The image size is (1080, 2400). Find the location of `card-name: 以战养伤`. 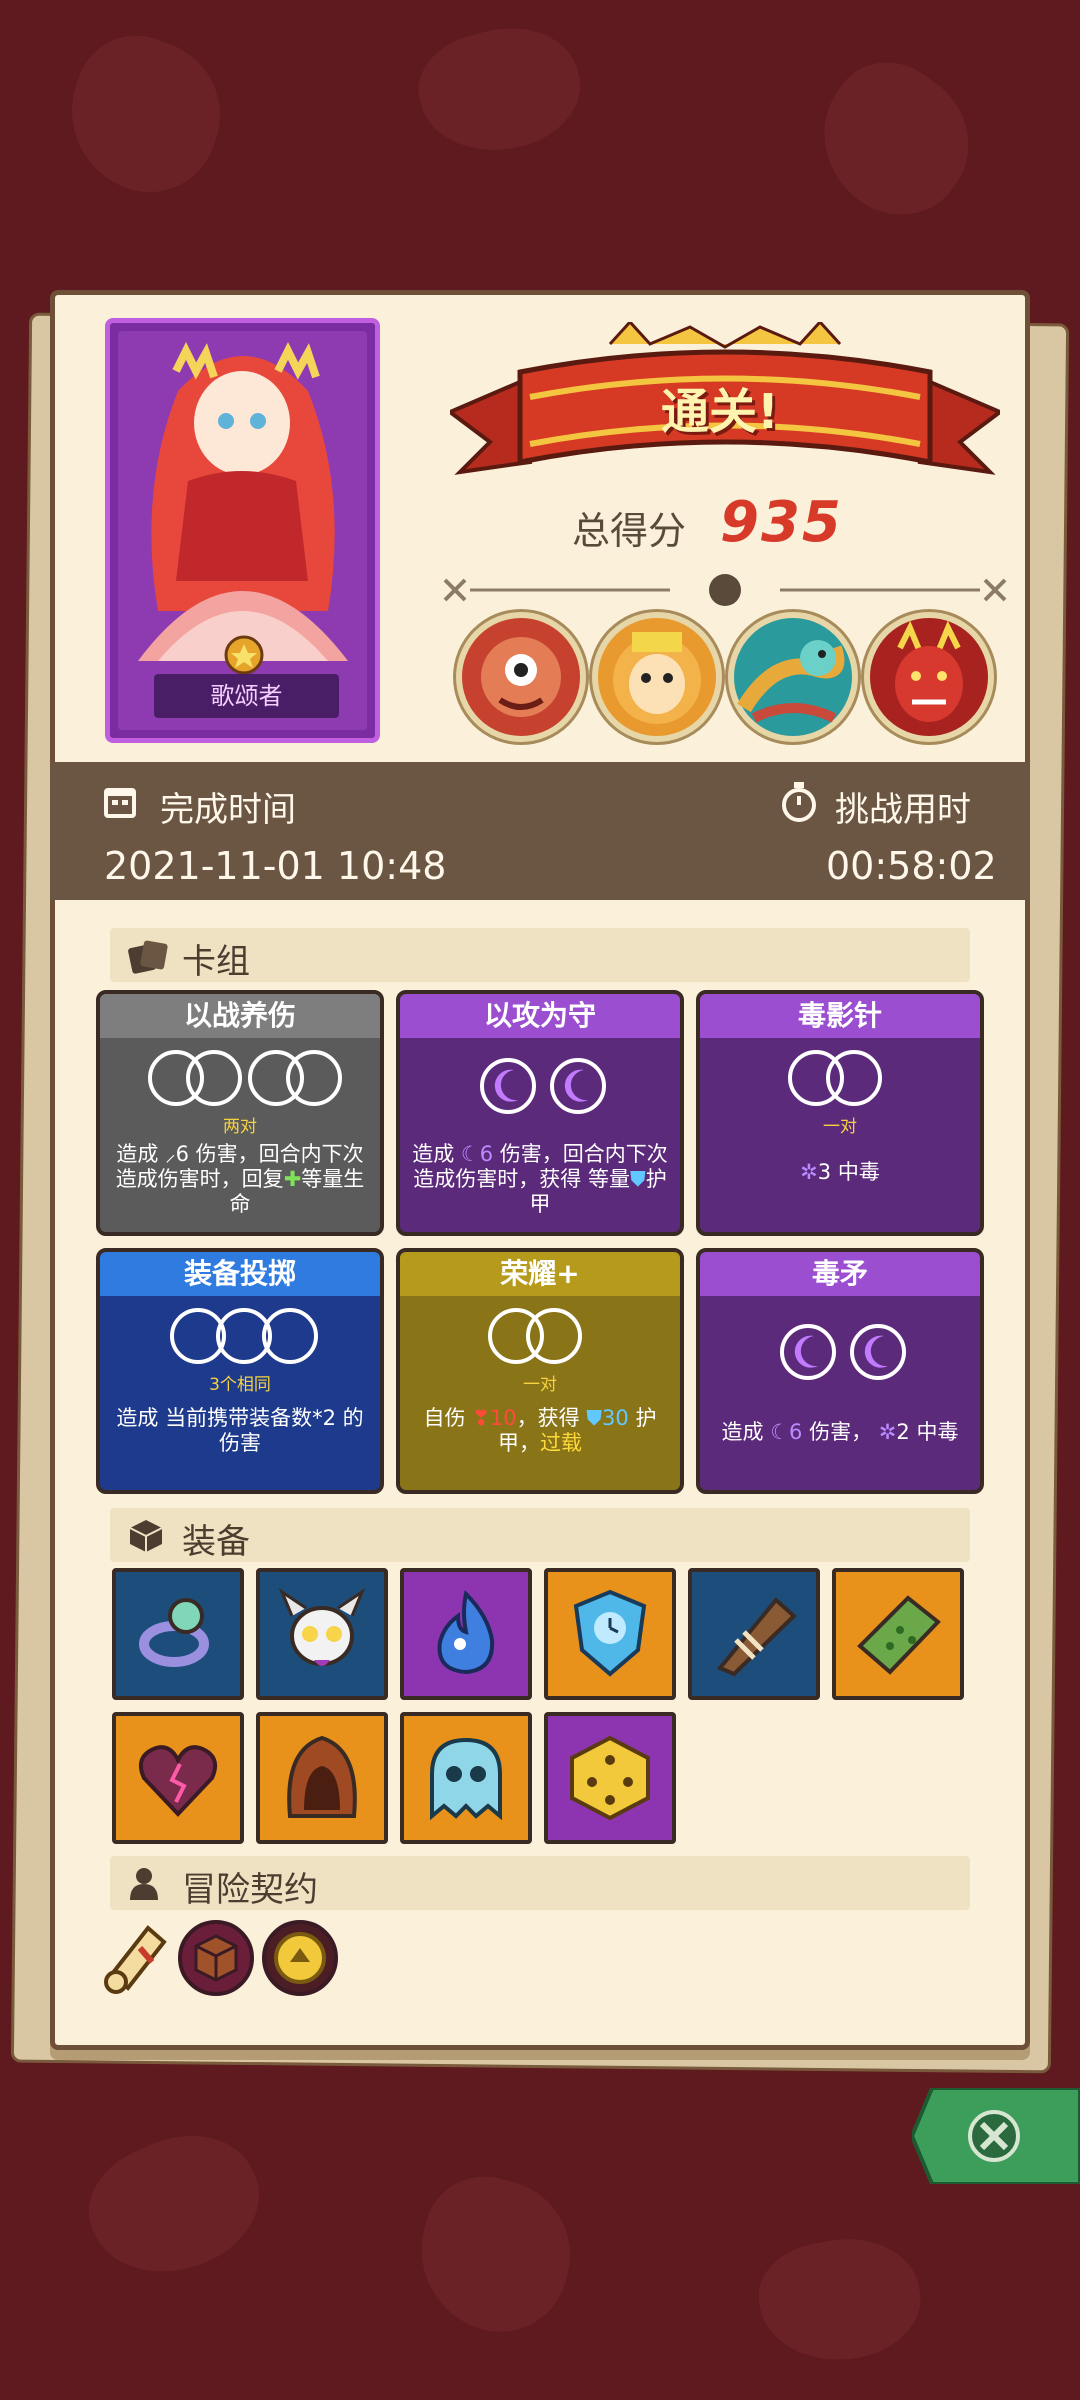

card-name: 以战养伤 is located at coordinates (240, 1016).